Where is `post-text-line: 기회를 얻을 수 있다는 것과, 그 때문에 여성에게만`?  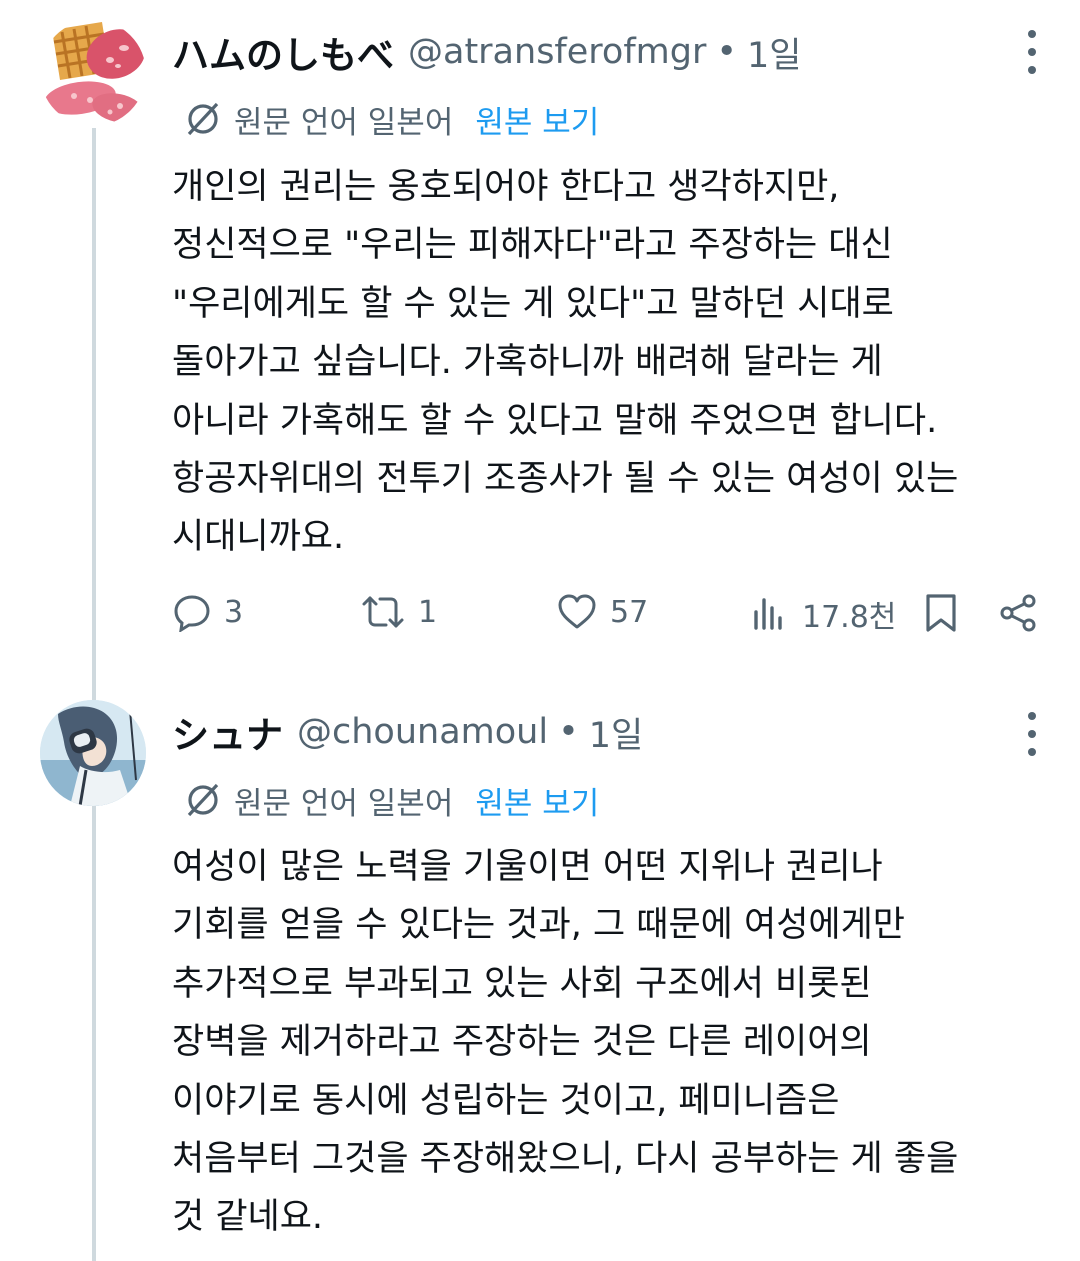
post-text-line: 기회를 얻을 수 있다는 것과, 그 때문에 여성에게만 is located at coordinates (539, 925).